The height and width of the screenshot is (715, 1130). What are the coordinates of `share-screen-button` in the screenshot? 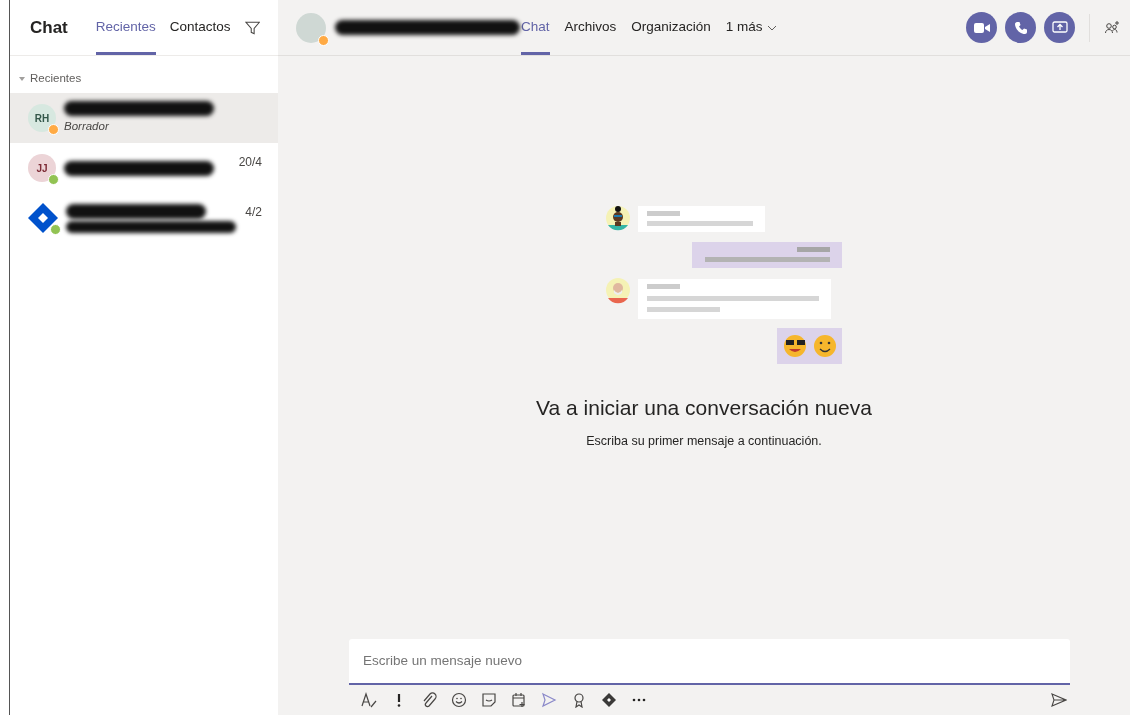 It's located at (1059, 27).